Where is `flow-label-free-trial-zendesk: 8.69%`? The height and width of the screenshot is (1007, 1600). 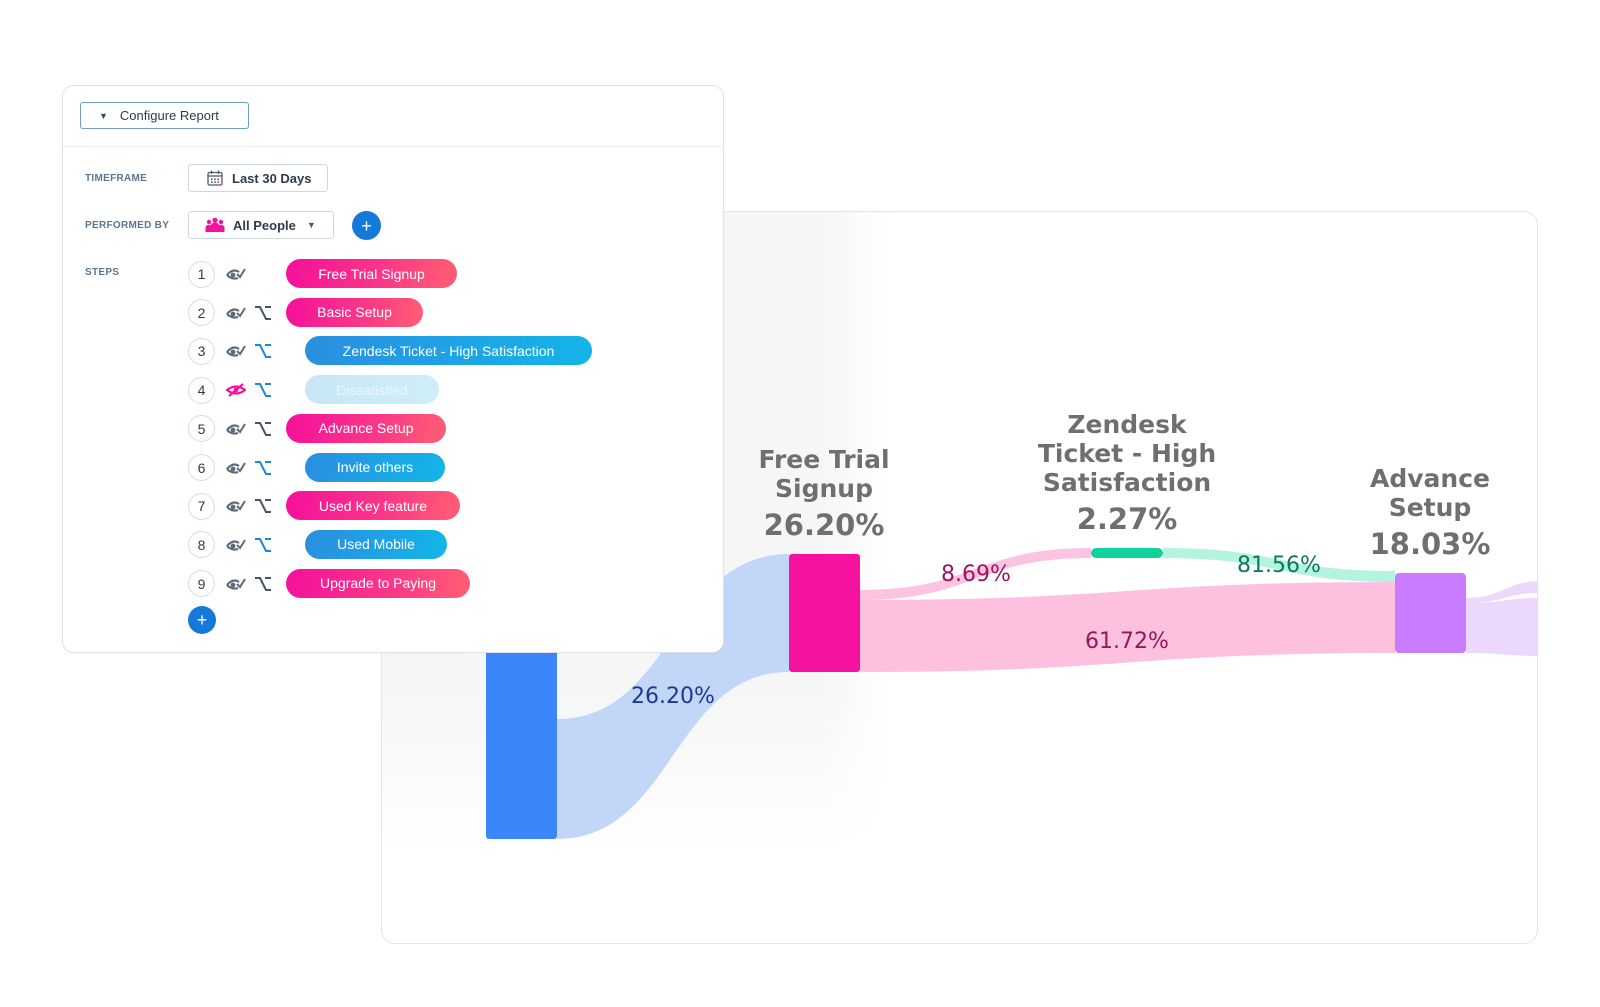 flow-label-free-trial-zendesk: 8.69% is located at coordinates (976, 574).